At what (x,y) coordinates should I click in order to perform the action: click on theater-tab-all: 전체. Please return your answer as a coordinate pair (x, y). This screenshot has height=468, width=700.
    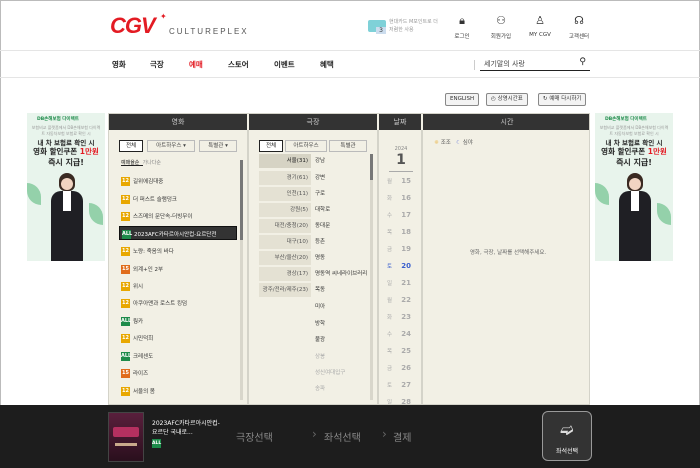
    Looking at the image, I should click on (271, 146).